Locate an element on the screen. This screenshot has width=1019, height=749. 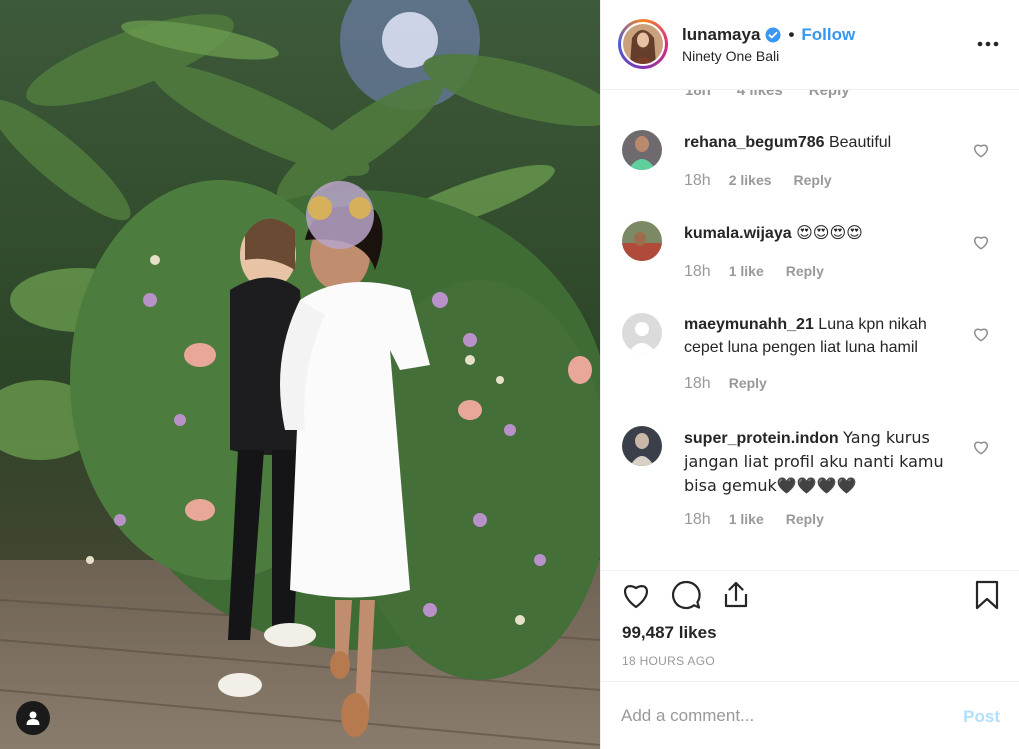
person-icon is located at coordinates (33, 718).